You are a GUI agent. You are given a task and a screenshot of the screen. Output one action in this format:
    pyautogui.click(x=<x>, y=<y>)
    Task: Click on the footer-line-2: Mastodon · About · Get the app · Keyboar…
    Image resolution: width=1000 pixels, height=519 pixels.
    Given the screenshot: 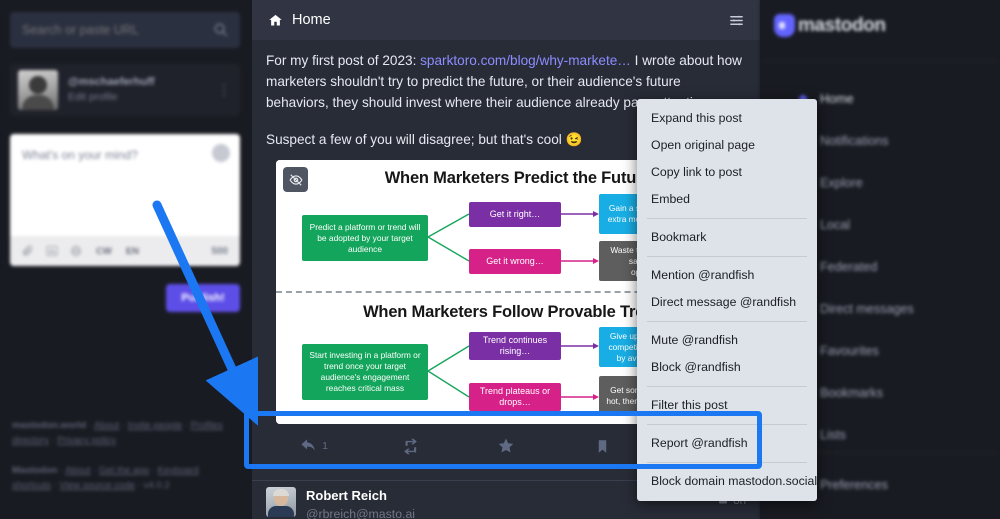 What is the action you would take?
    pyautogui.click(x=105, y=478)
    